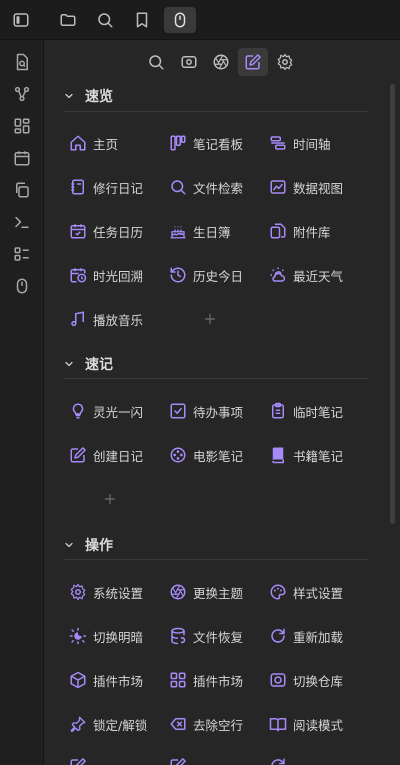  Describe the element at coordinates (22, 222) in the screenshot. I see `ribbon-terminal` at that location.